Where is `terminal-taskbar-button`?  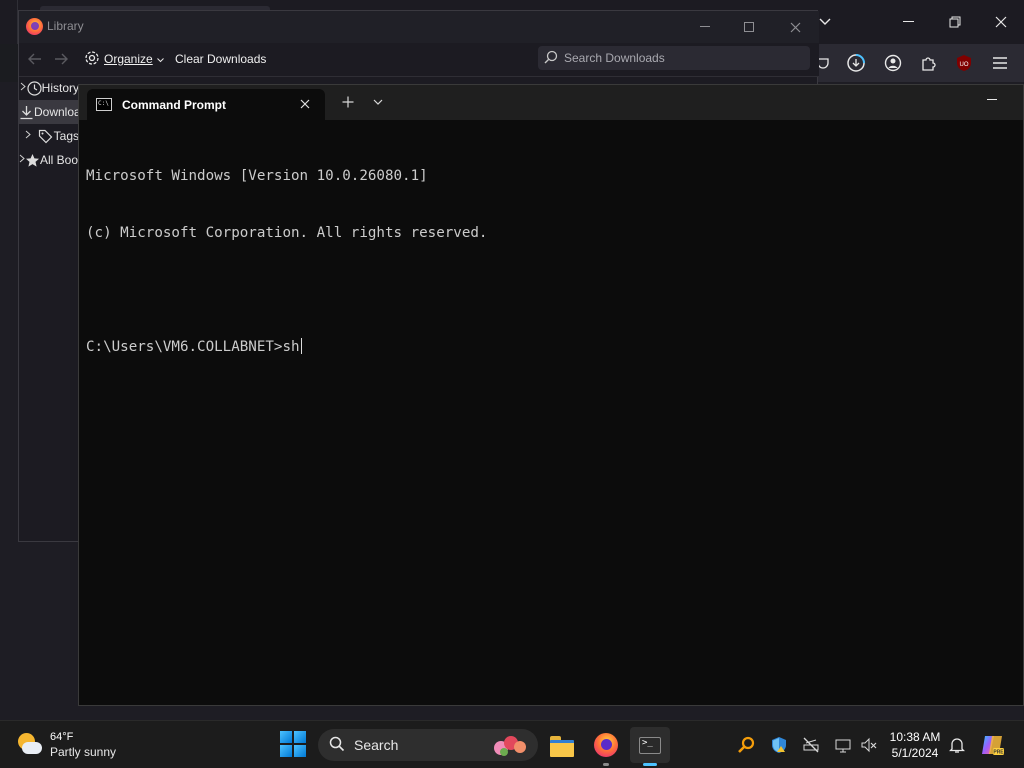 terminal-taskbar-button is located at coordinates (650, 746).